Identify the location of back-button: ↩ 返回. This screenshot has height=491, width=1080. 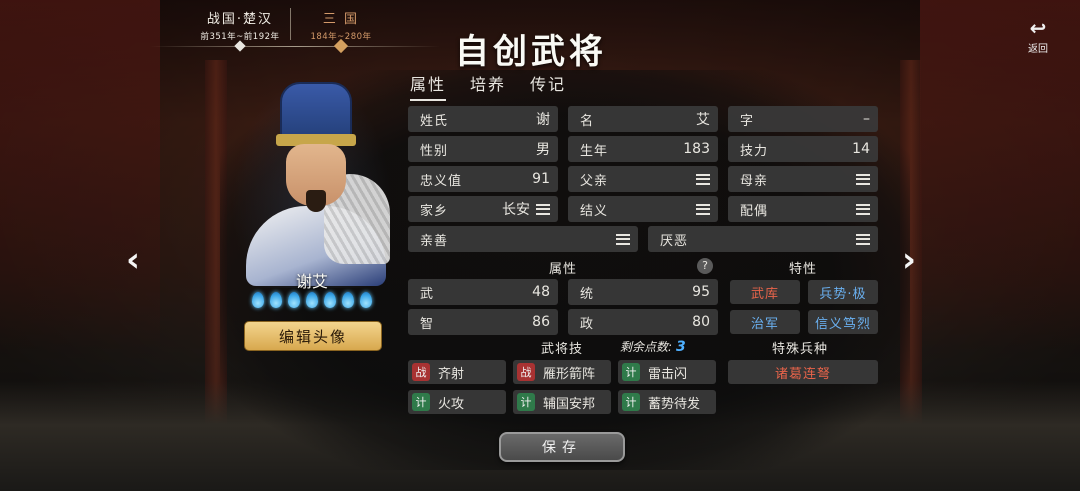
(1038, 36).